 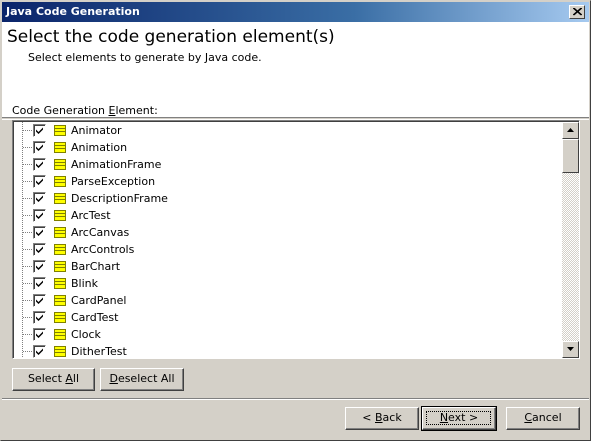 I want to click on list-item: CardTest, so click(x=284, y=317).